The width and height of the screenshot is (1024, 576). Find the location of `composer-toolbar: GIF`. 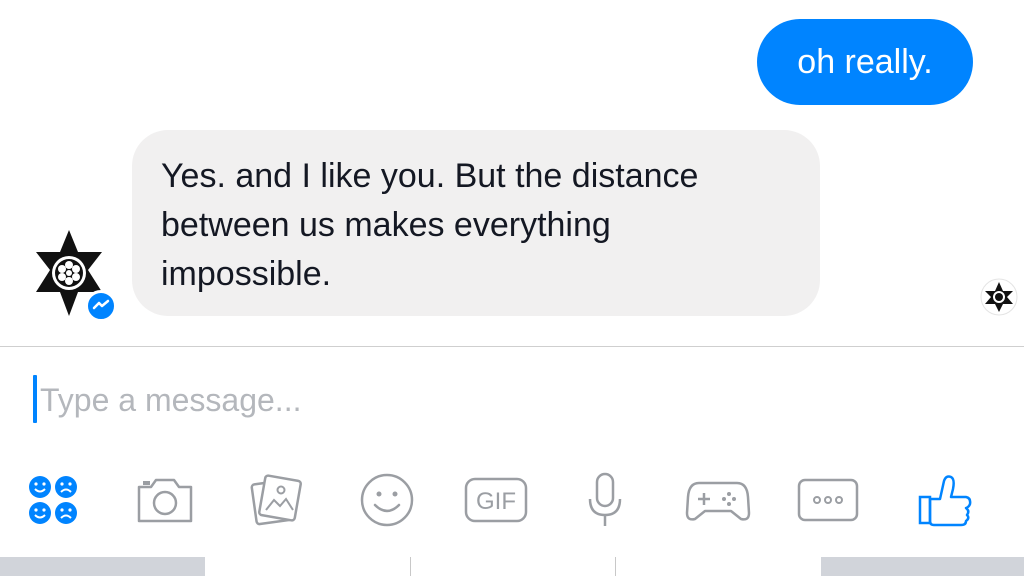

composer-toolbar: GIF is located at coordinates (512, 500).